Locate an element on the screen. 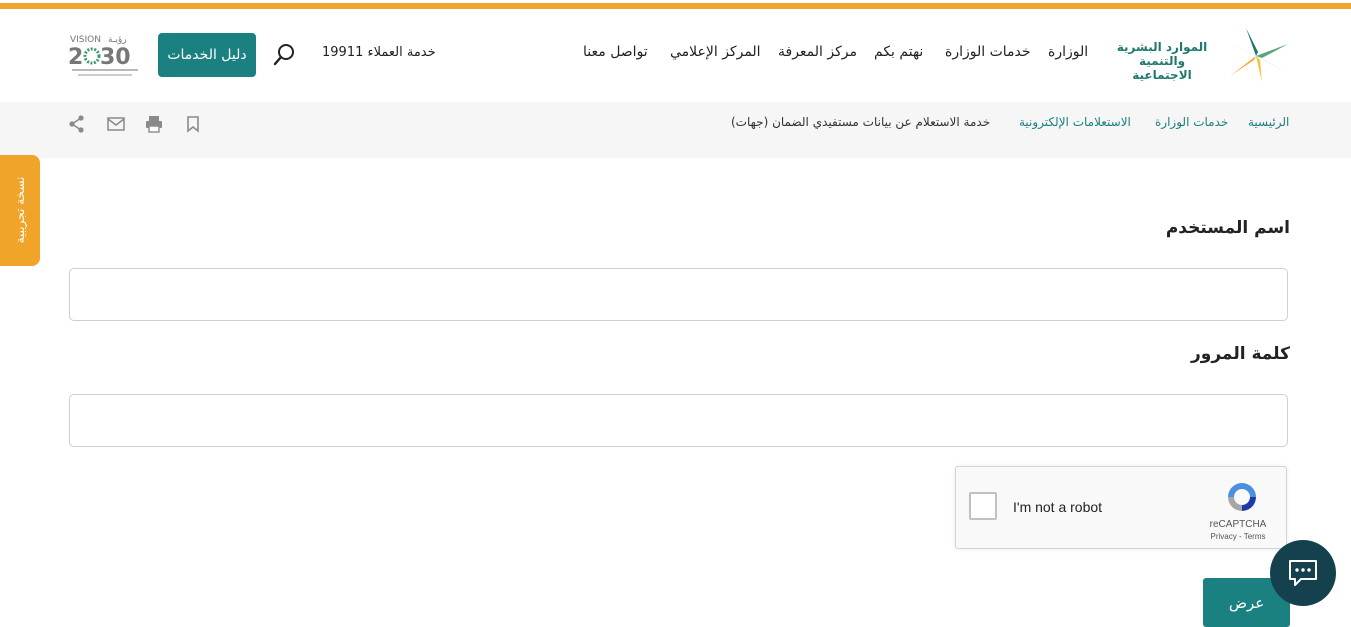  recaptcha-checkbox is located at coordinates (983, 506).